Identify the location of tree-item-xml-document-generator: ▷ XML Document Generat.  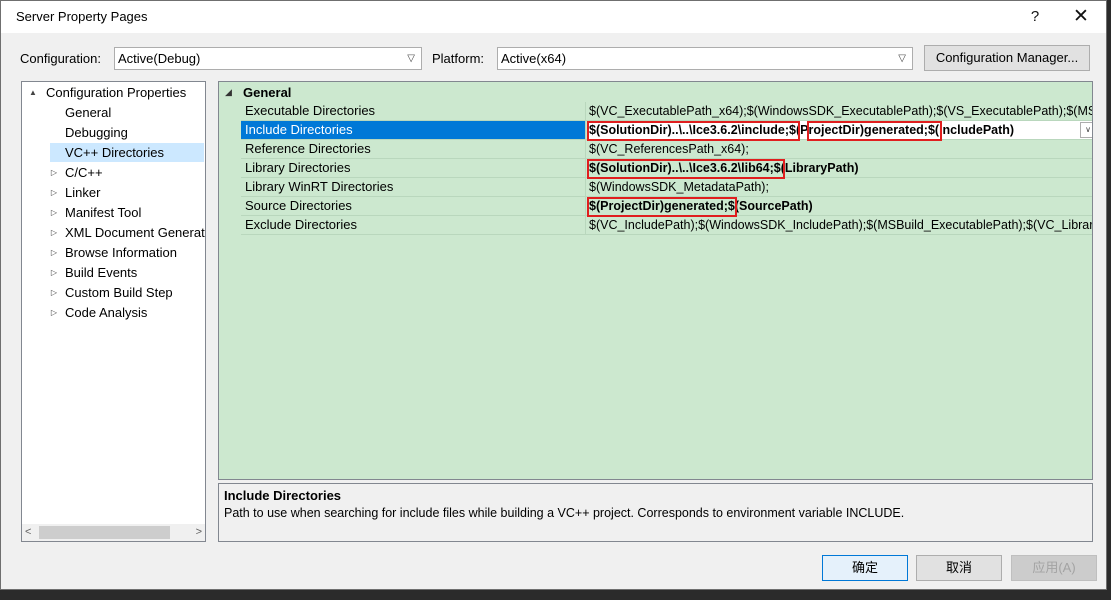
(115, 232).